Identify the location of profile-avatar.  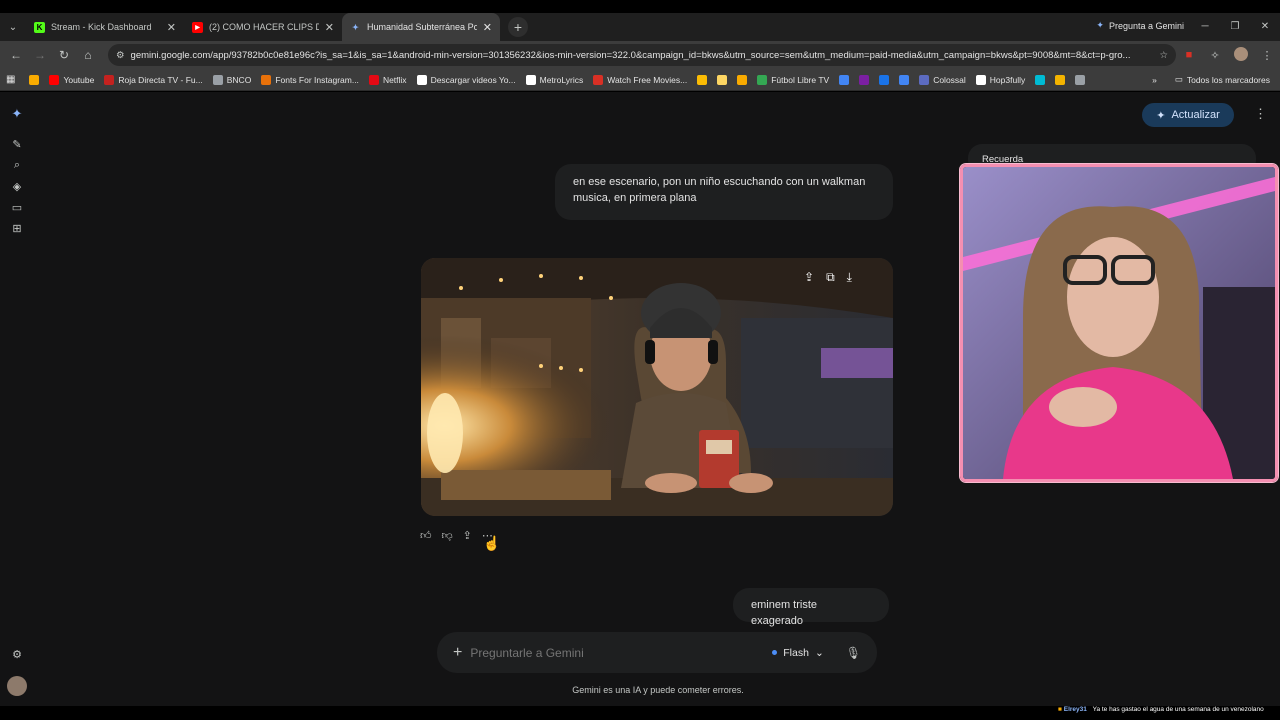
(1241, 55).